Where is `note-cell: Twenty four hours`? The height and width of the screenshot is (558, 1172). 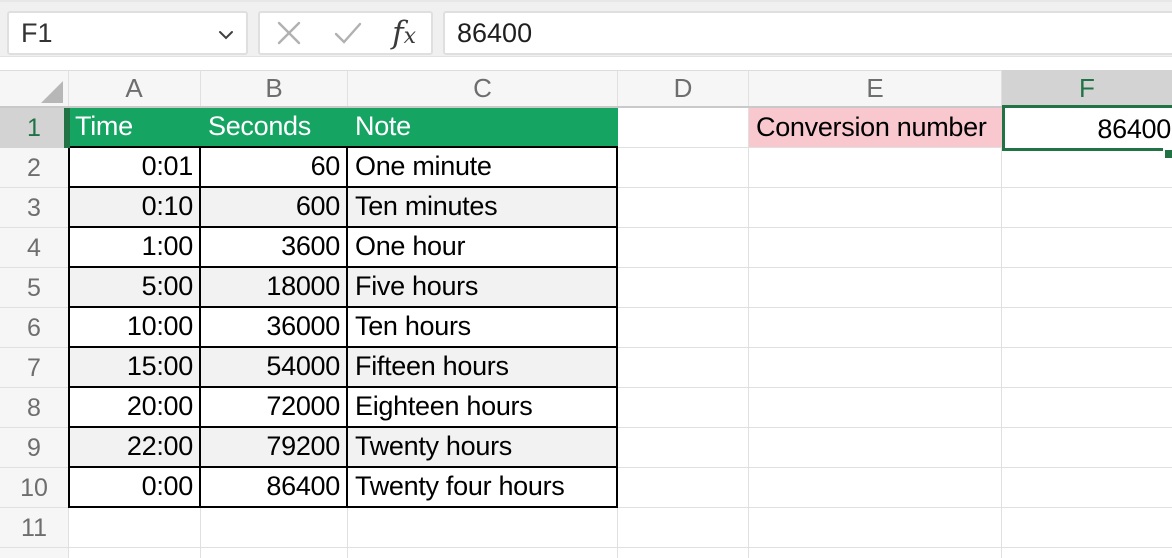 note-cell: Twenty four hours is located at coordinates (483, 488).